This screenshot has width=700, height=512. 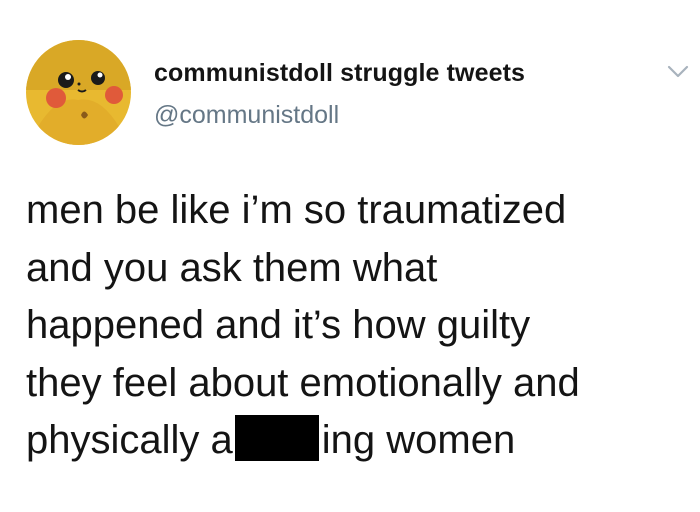 What do you see at coordinates (276, 438) in the screenshot?
I see `redaction-bar` at bounding box center [276, 438].